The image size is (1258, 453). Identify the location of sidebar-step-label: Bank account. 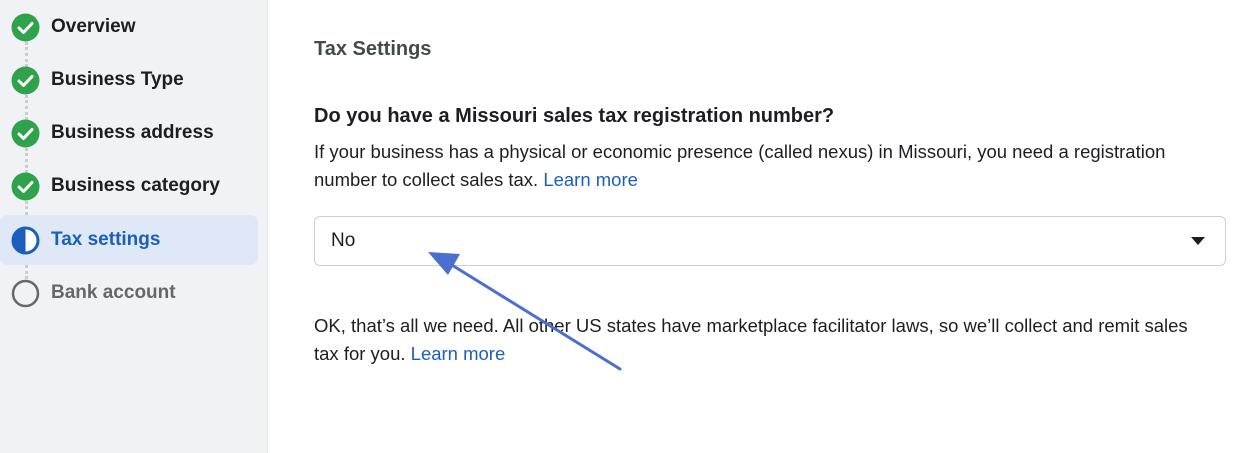
(113, 292).